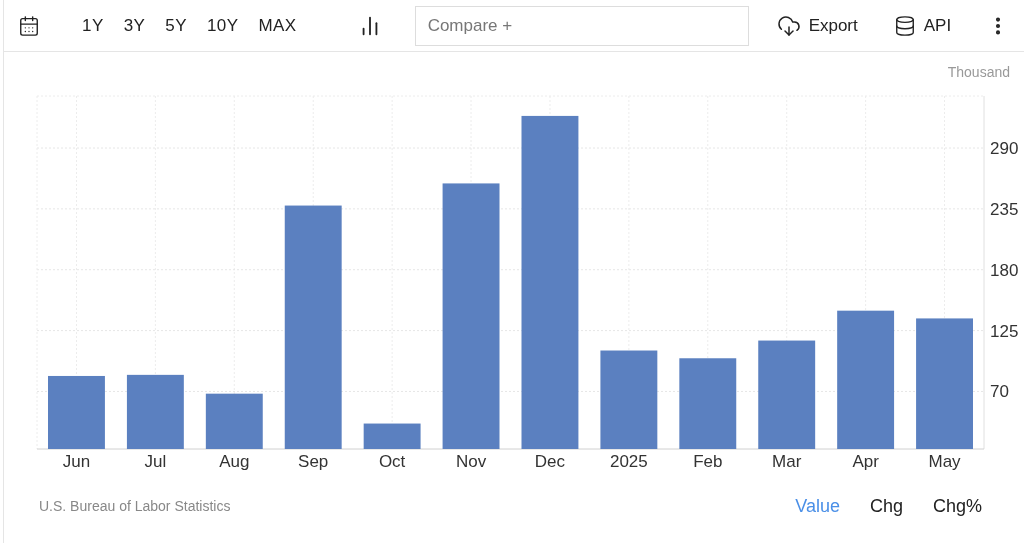 The image size is (1024, 543). What do you see at coordinates (788, 25) in the screenshot?
I see `cloud-download-icon` at bounding box center [788, 25].